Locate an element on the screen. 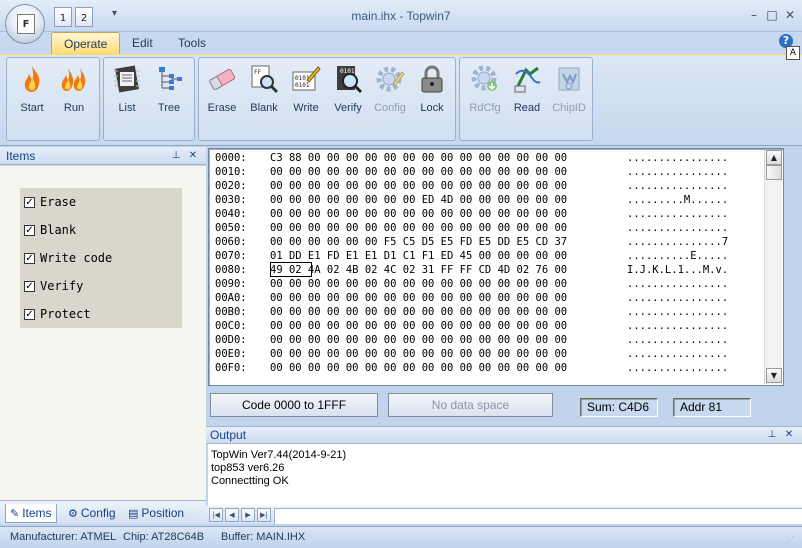 The height and width of the screenshot is (548, 802). item-blank-label: Blank is located at coordinates (58, 230).